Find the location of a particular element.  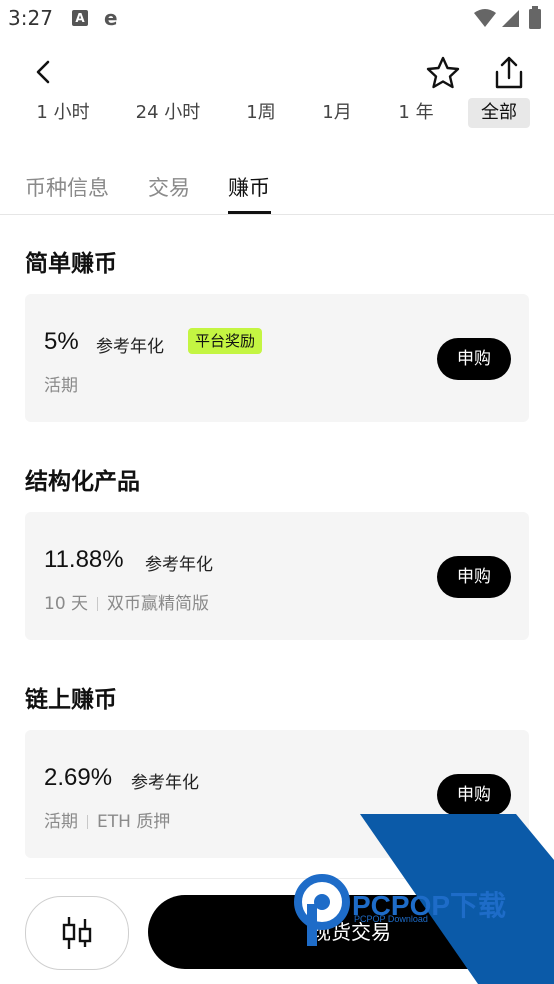

product-card-onchain: 2.69% 参考年化 活期 ETH 质押 申购 is located at coordinates (277, 794).